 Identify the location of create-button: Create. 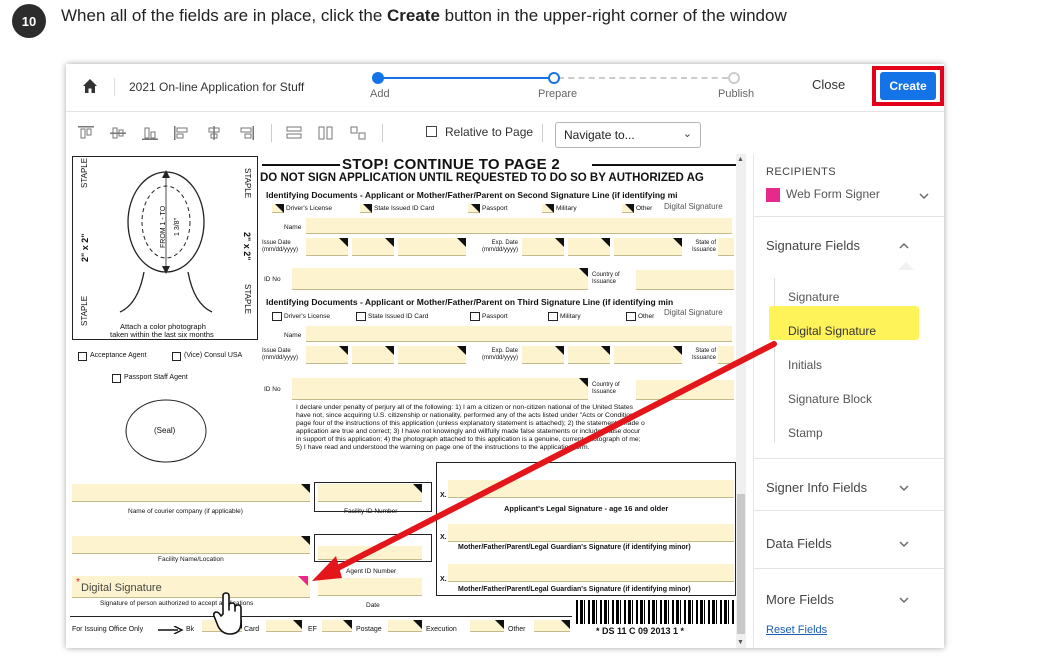
(908, 86).